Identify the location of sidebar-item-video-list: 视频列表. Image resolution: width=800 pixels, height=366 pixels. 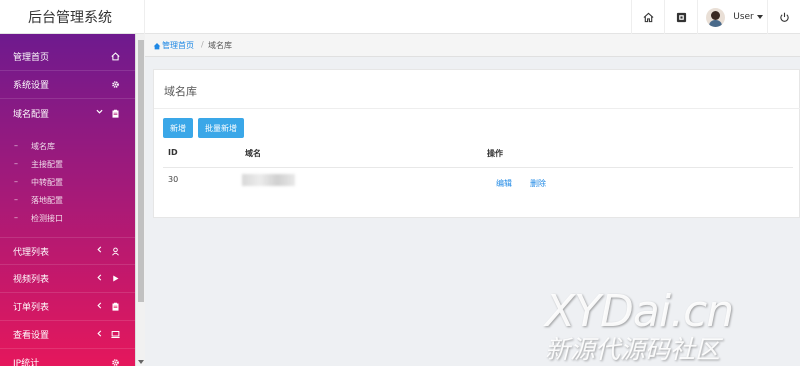
(67, 279).